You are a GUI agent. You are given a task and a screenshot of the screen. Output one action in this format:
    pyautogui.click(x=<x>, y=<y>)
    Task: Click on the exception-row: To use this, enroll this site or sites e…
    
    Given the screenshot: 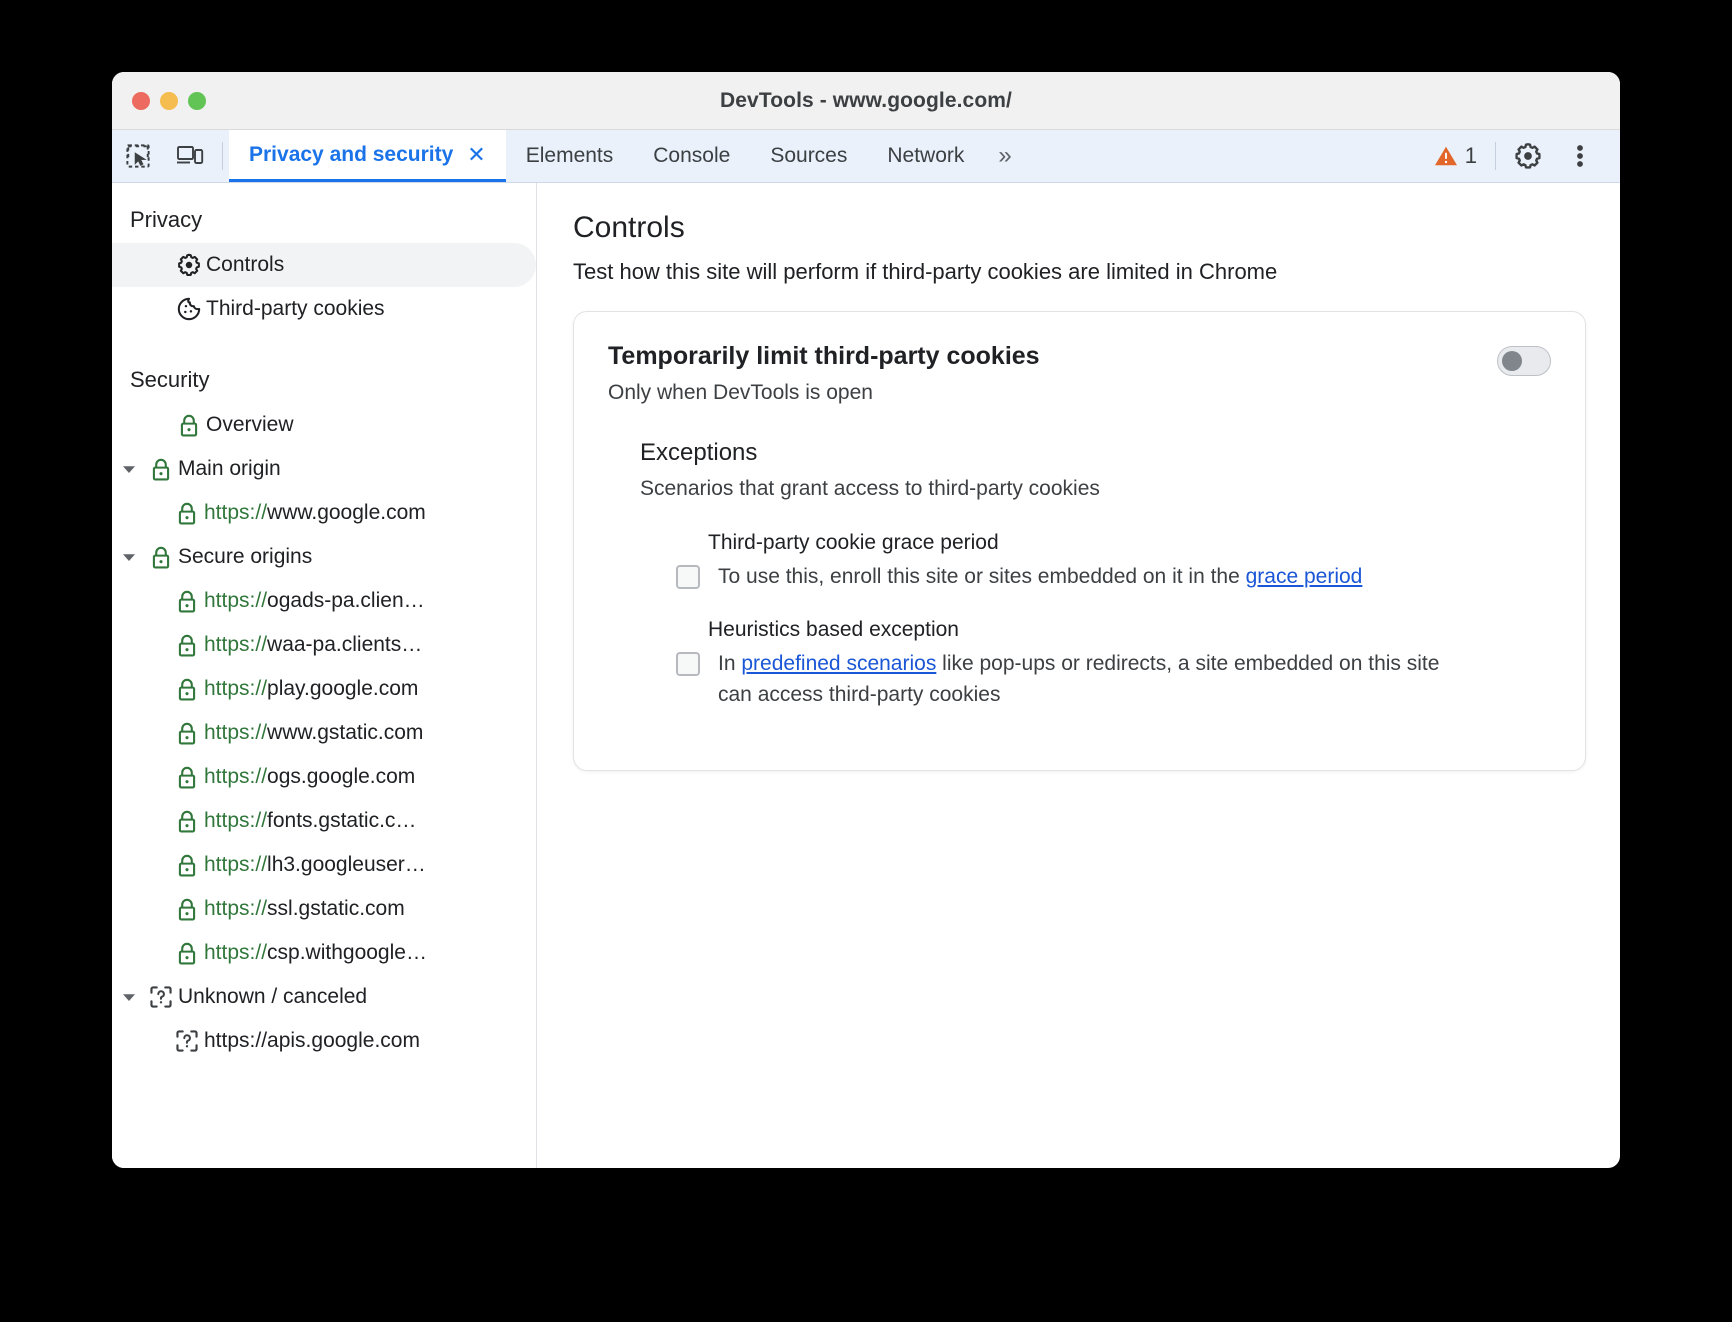 What is the action you would take?
    pyautogui.click(x=1113, y=576)
    